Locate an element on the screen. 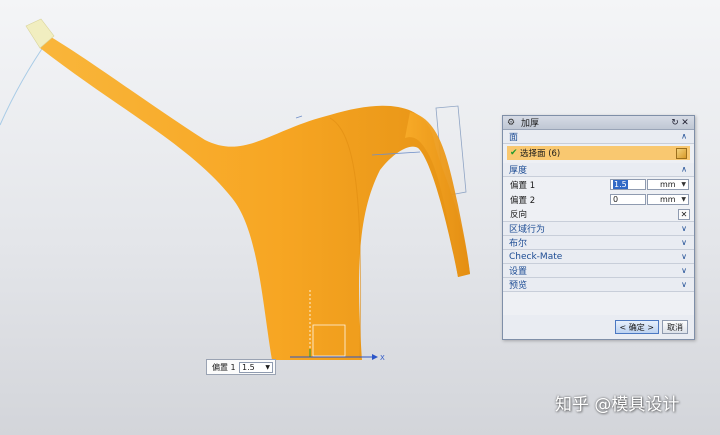  offset2-unit-select: mm ▼ is located at coordinates (668, 199).